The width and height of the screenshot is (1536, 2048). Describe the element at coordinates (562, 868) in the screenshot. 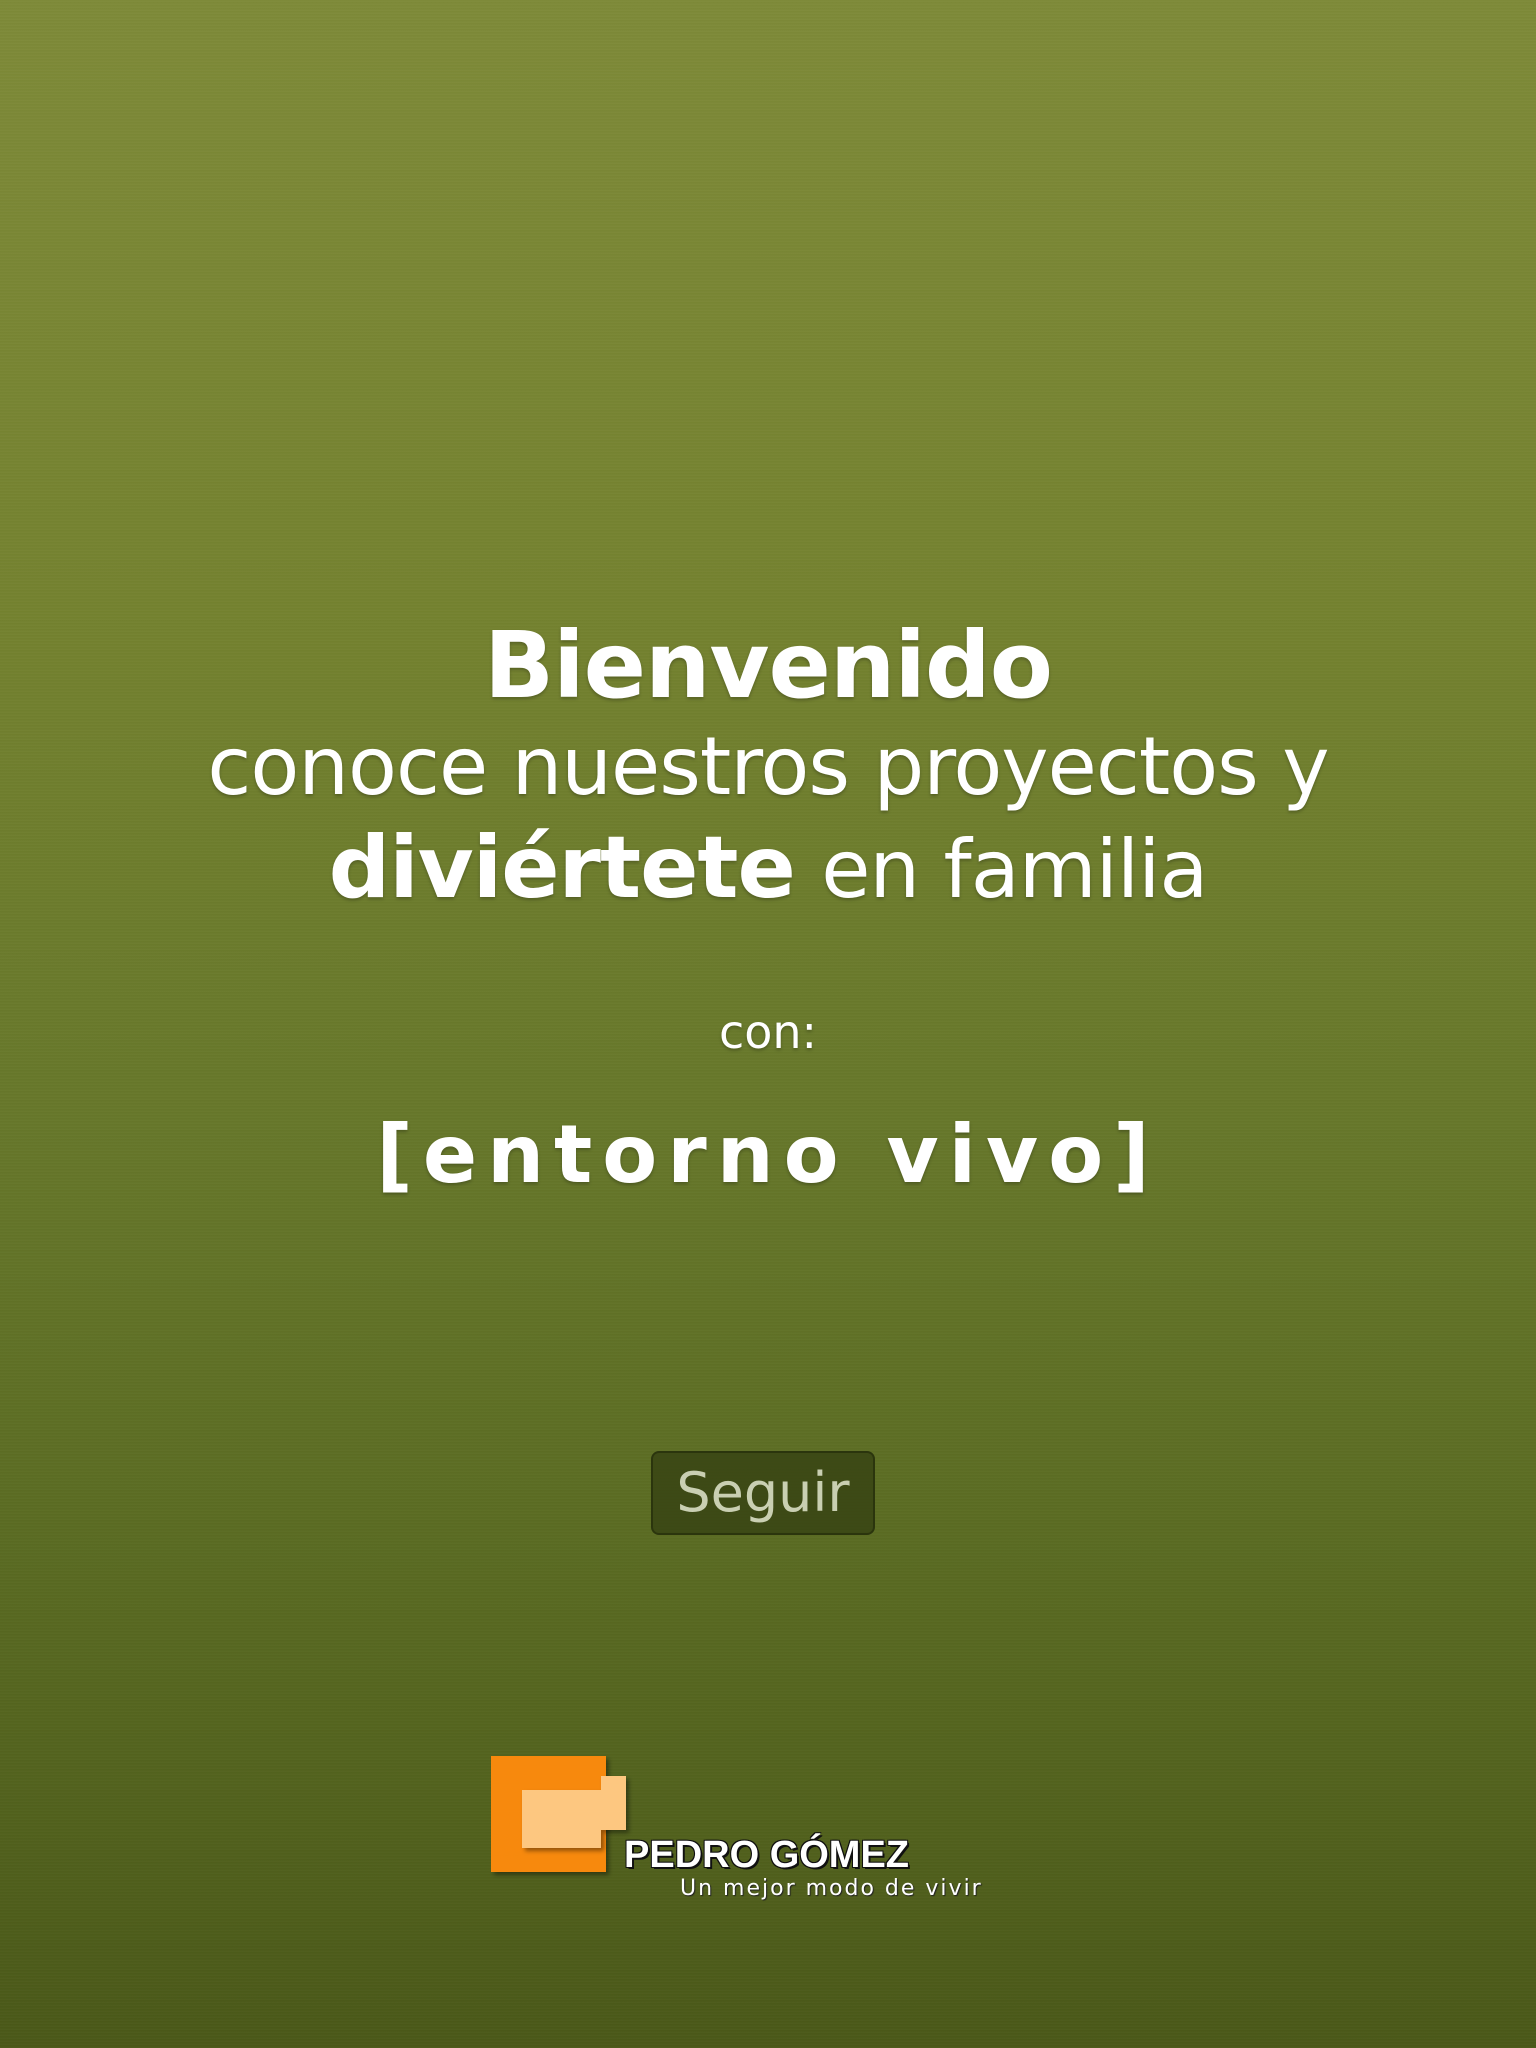

I see `welcome-emphasis-text: diviértete` at that location.